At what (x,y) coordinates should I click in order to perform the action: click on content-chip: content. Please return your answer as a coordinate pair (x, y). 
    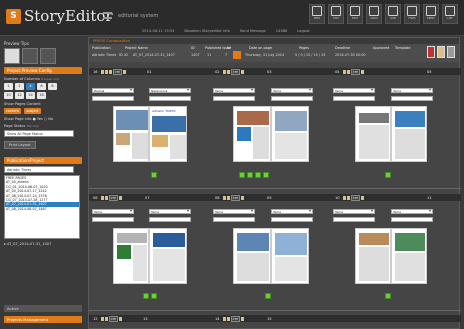
    Looking at the image, I should click on (12, 111).